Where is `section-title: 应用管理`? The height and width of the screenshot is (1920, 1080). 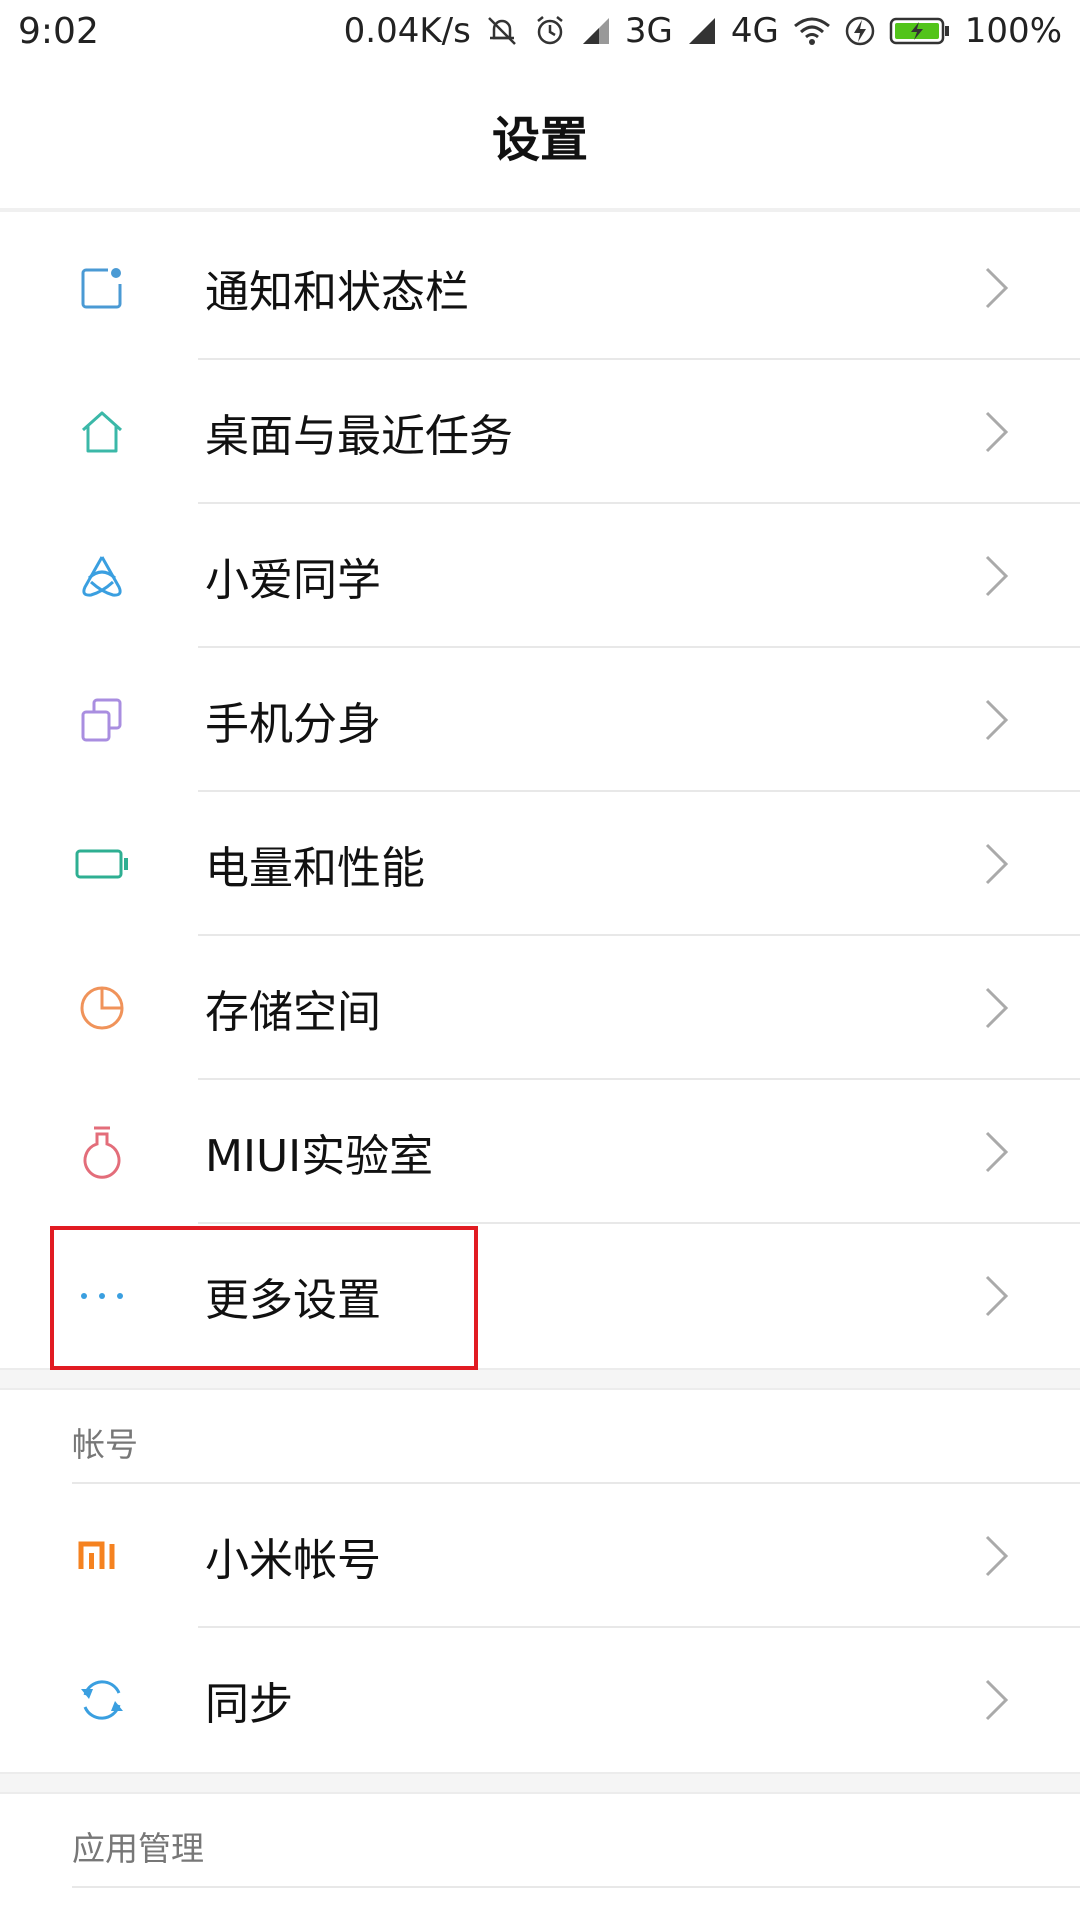
section-title: 应用管理 is located at coordinates (138, 1848).